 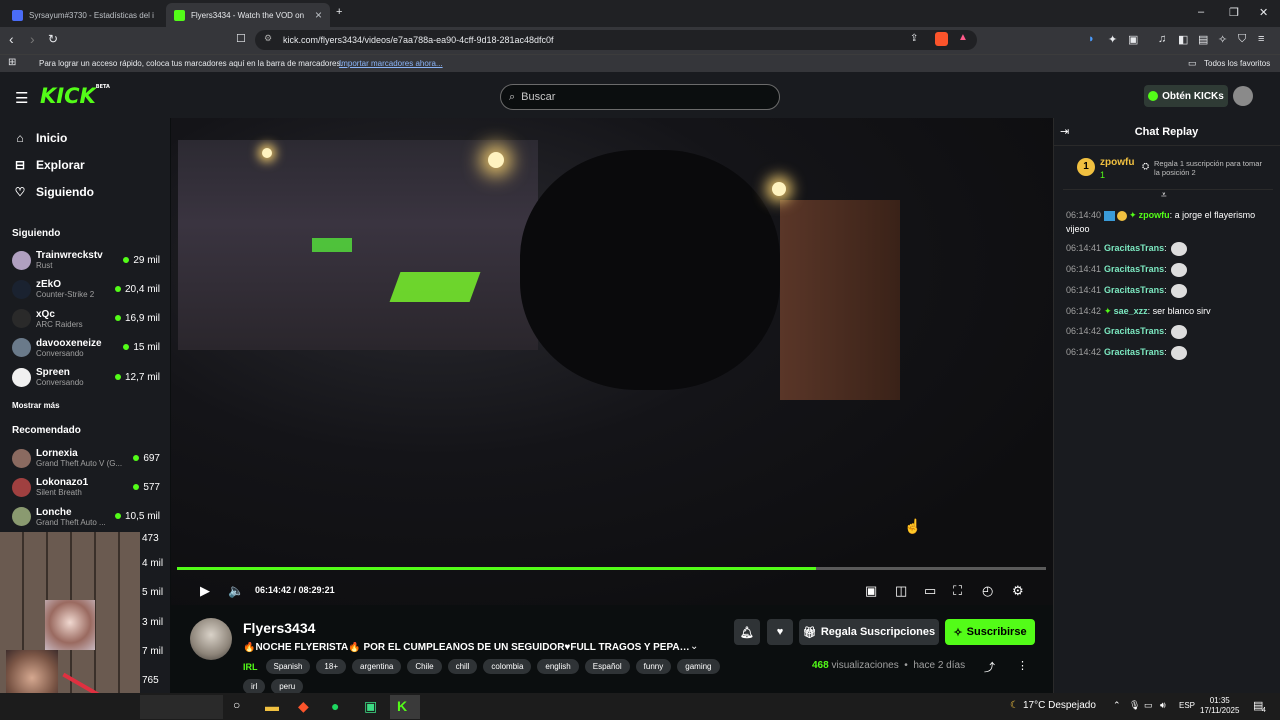 What do you see at coordinates (1187, 705) in the screenshot?
I see `language-indicator: ESP` at bounding box center [1187, 705].